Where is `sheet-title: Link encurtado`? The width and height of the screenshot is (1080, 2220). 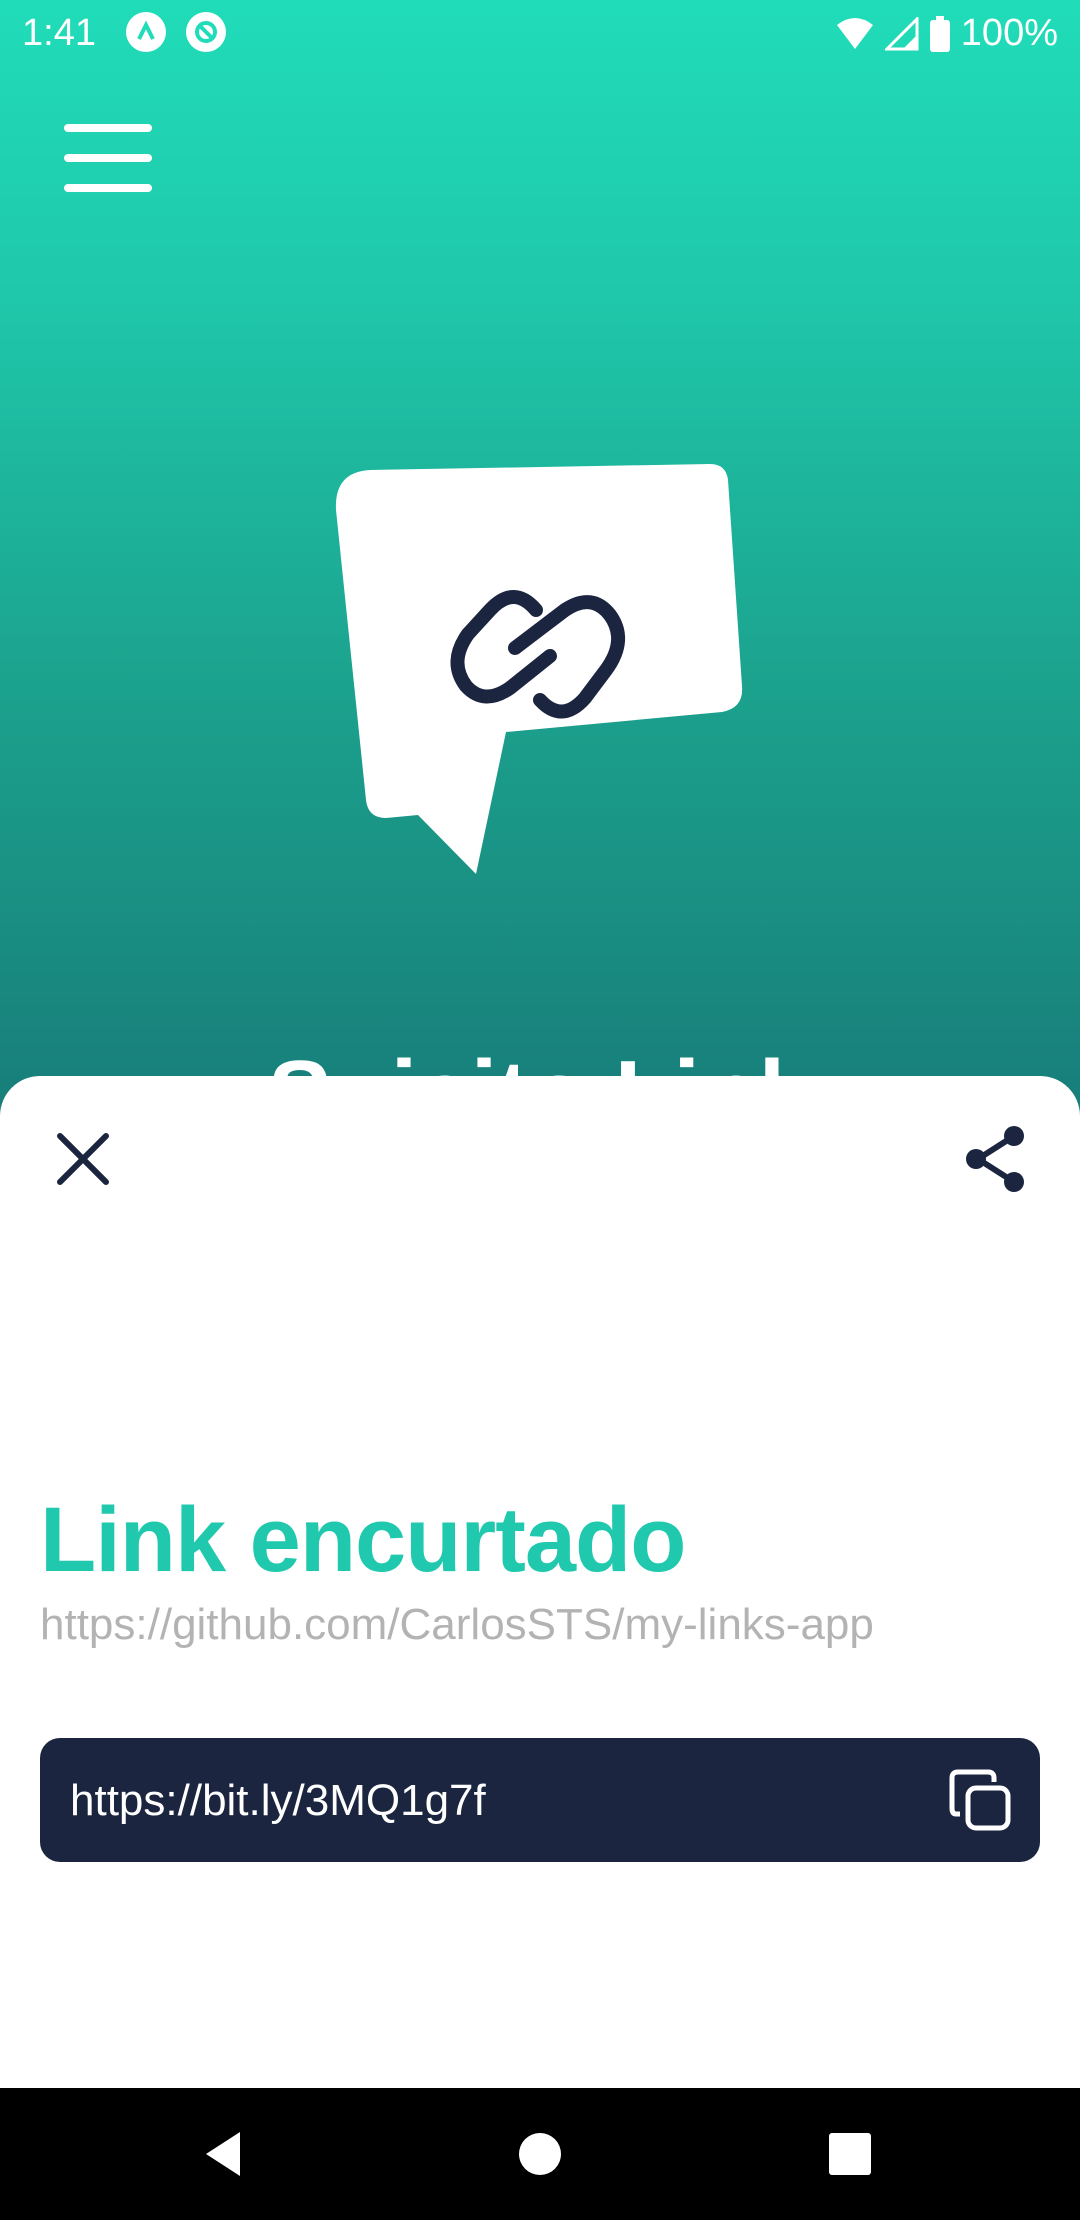 sheet-title: Link encurtado is located at coordinates (363, 1540).